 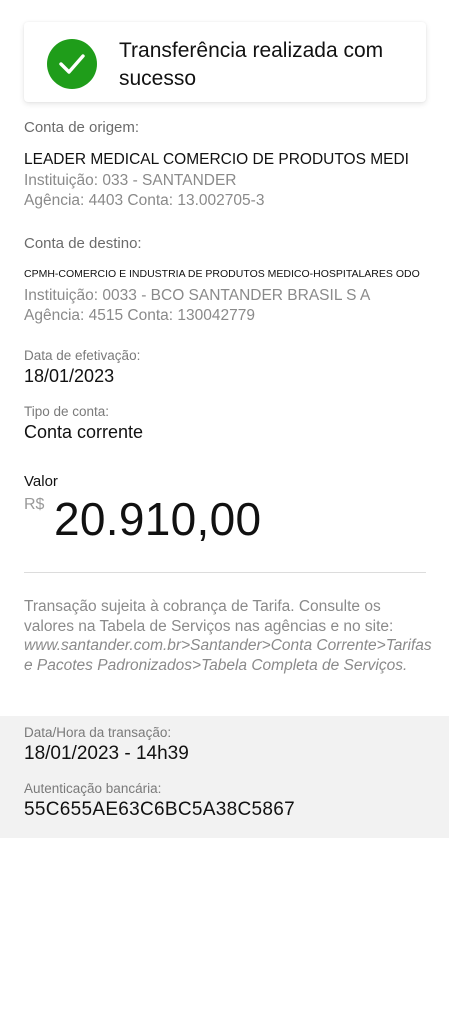 What do you see at coordinates (93, 788) in the screenshot?
I see `auth-label: Autenticação bancária:` at bounding box center [93, 788].